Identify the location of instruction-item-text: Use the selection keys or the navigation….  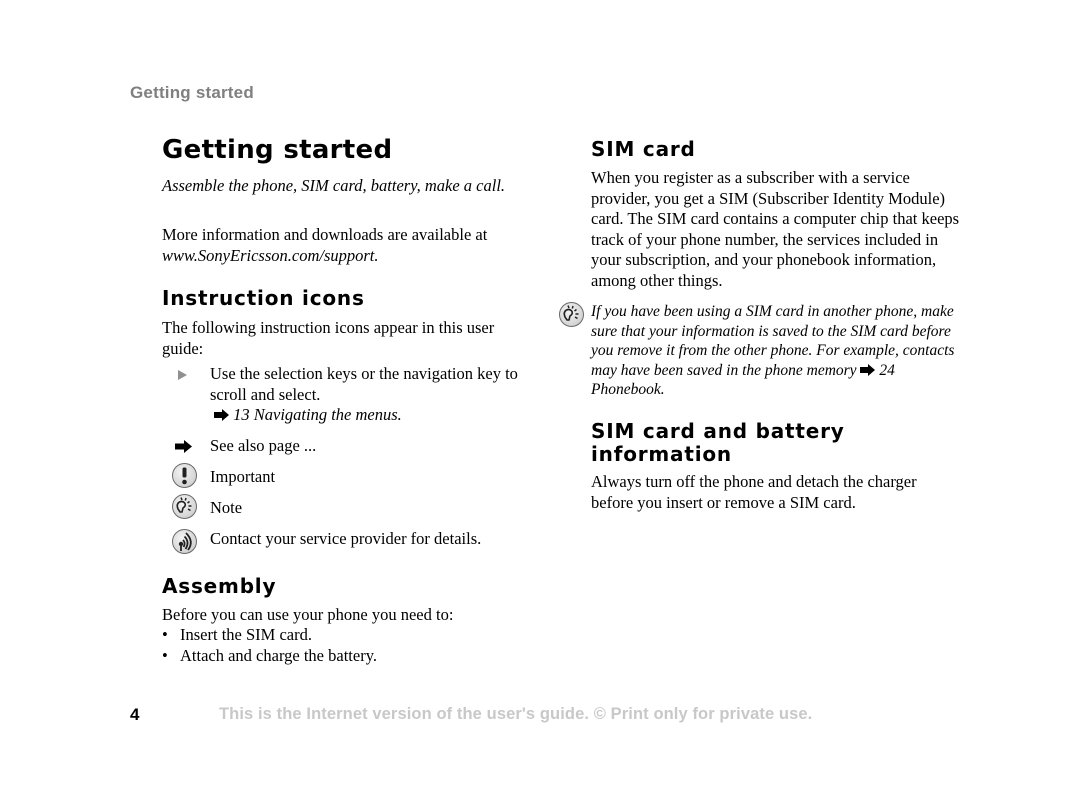
(364, 384).